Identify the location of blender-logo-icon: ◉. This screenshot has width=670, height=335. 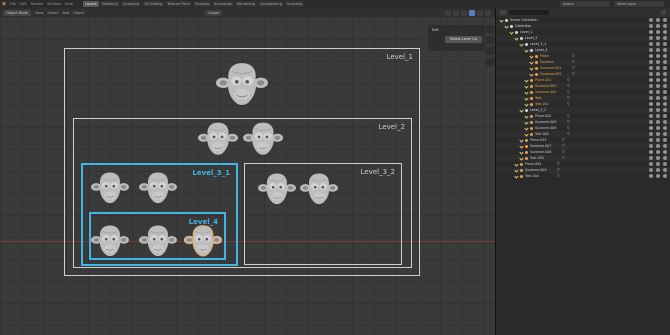
(4, 4).